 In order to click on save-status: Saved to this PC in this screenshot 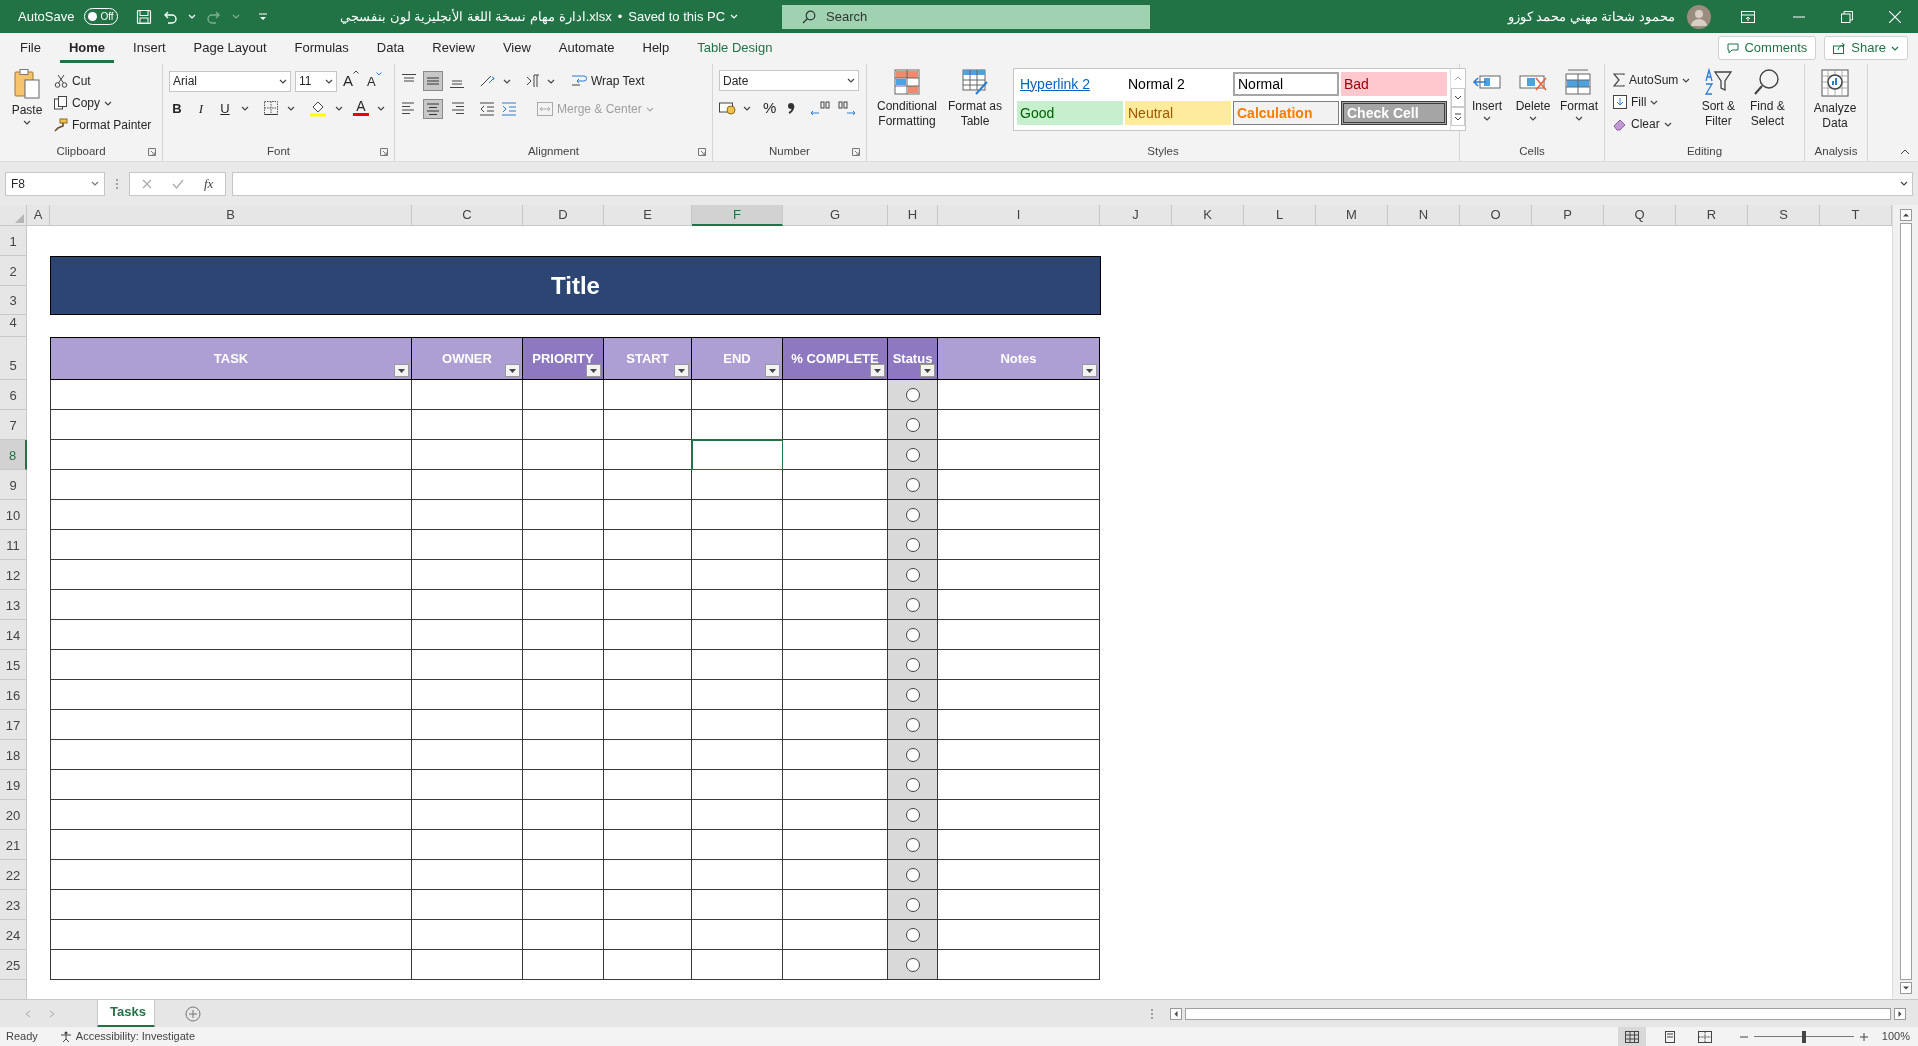, I will do `click(683, 16)`.